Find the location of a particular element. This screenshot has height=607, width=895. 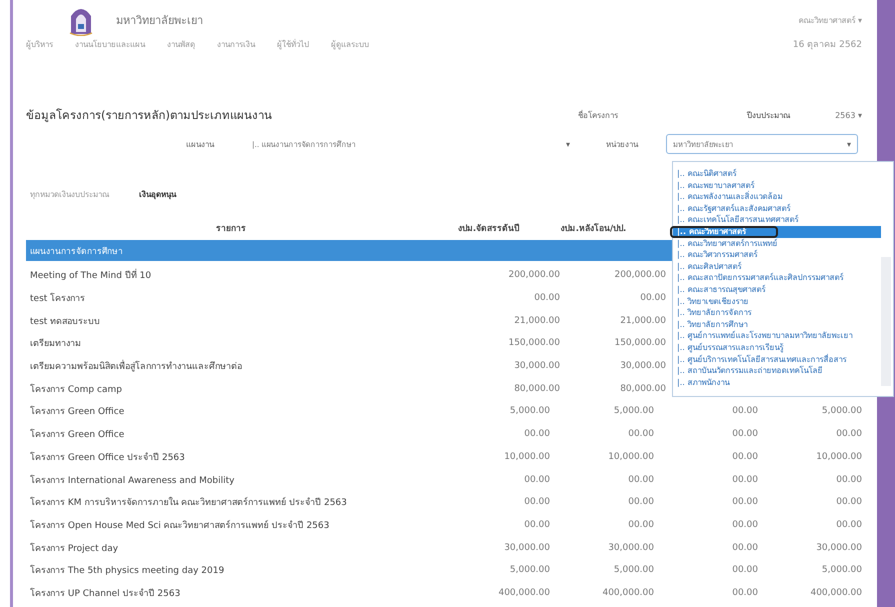

table-cell-text: โครงการ International Awareness and Mobility is located at coordinates (132, 480).